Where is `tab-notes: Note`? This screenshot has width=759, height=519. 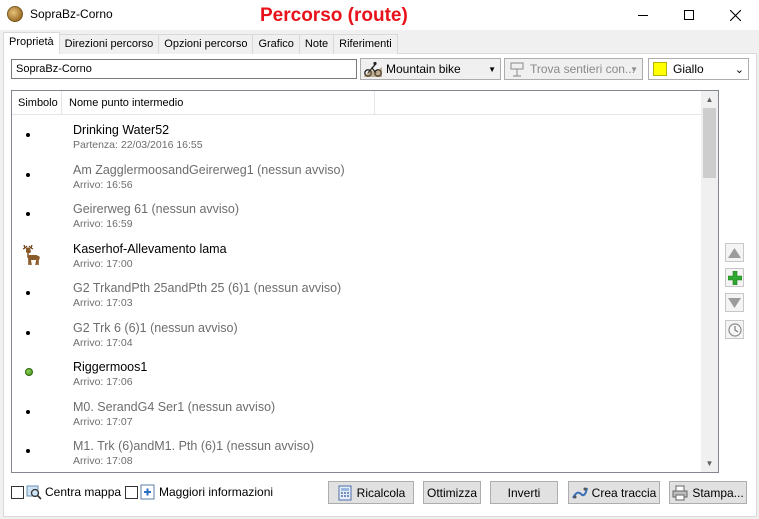
tab-notes: Note is located at coordinates (316, 44).